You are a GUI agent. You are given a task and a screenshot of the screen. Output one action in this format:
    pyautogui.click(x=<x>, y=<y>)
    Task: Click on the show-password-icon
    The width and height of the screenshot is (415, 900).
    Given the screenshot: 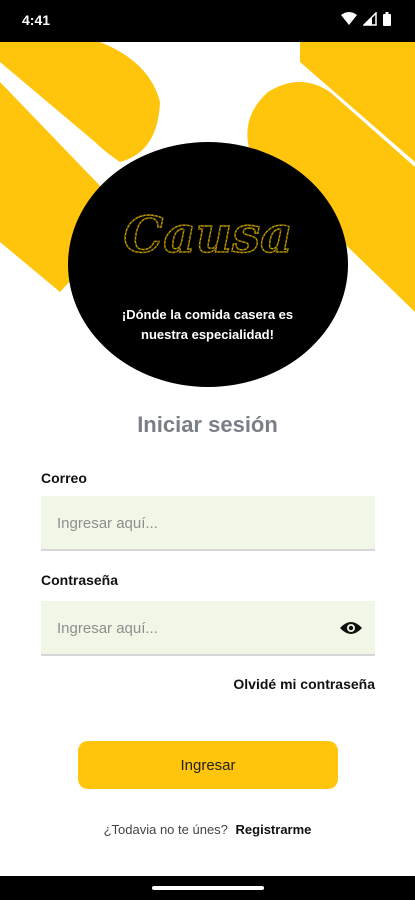 What is the action you would take?
    pyautogui.click(x=351, y=630)
    